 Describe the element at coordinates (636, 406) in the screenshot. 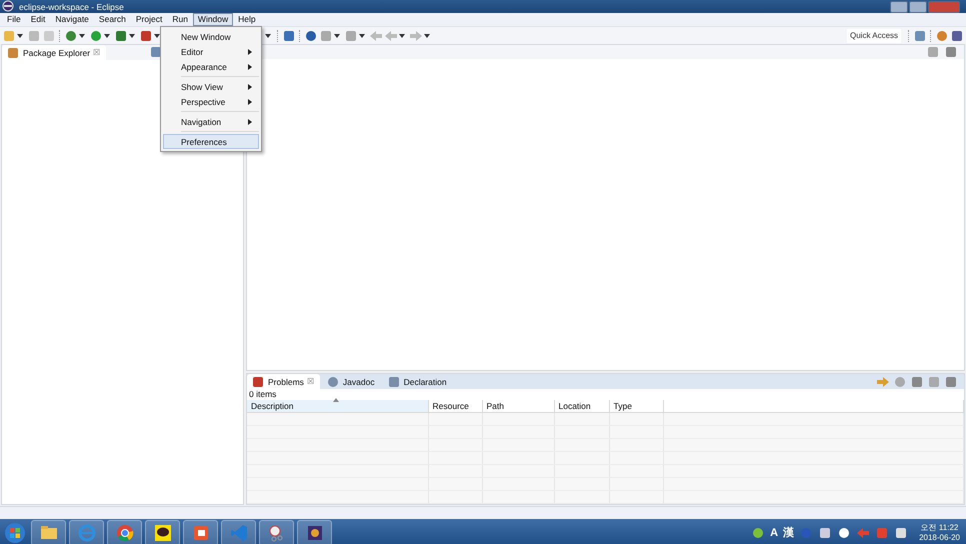

I see `column-header: Type` at that location.